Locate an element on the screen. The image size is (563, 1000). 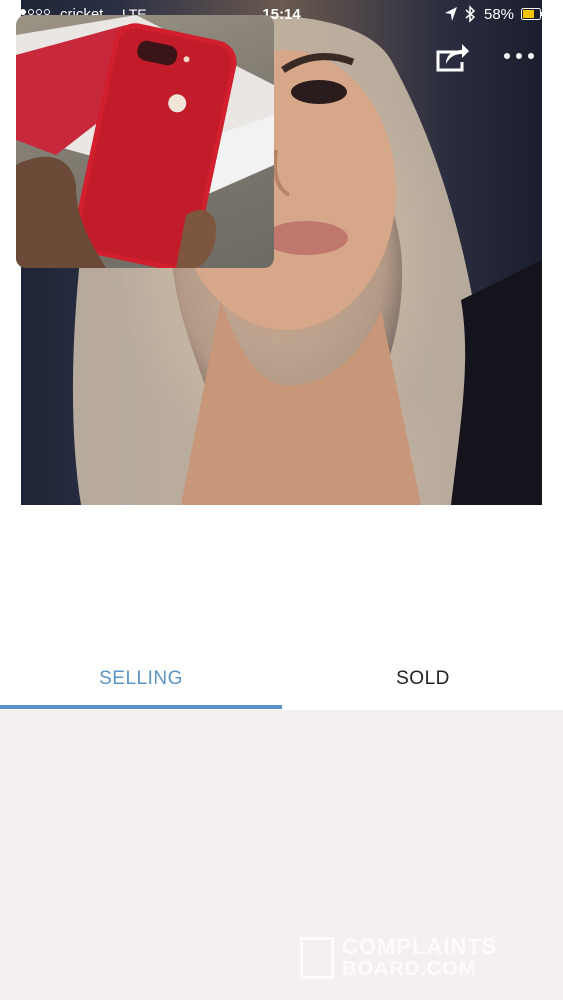
battery-icon is located at coordinates (532, 14).